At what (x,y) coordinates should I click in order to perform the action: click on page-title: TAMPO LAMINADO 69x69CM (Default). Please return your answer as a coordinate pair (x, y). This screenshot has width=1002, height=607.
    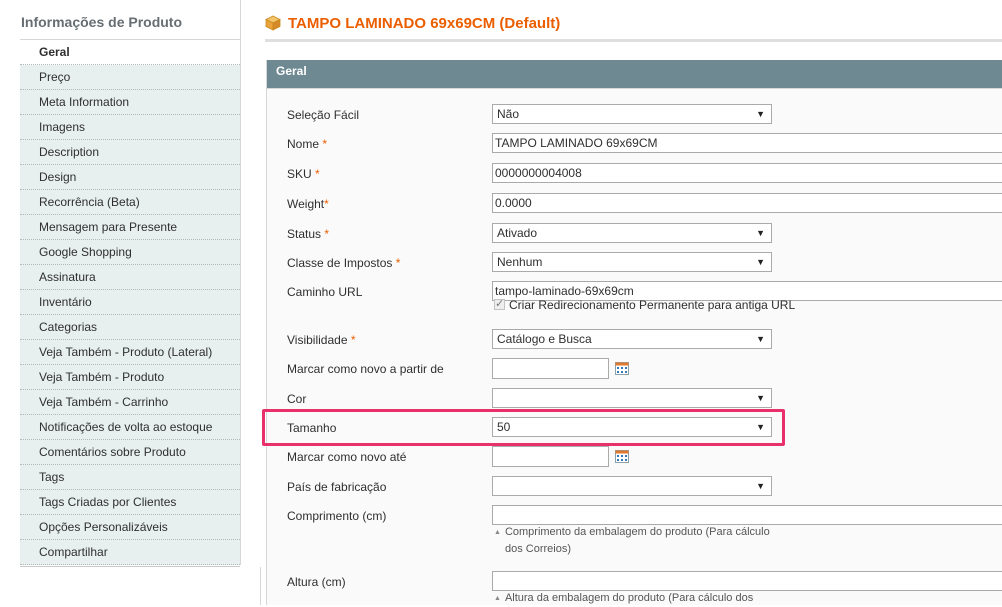
    Looking at the image, I should click on (424, 23).